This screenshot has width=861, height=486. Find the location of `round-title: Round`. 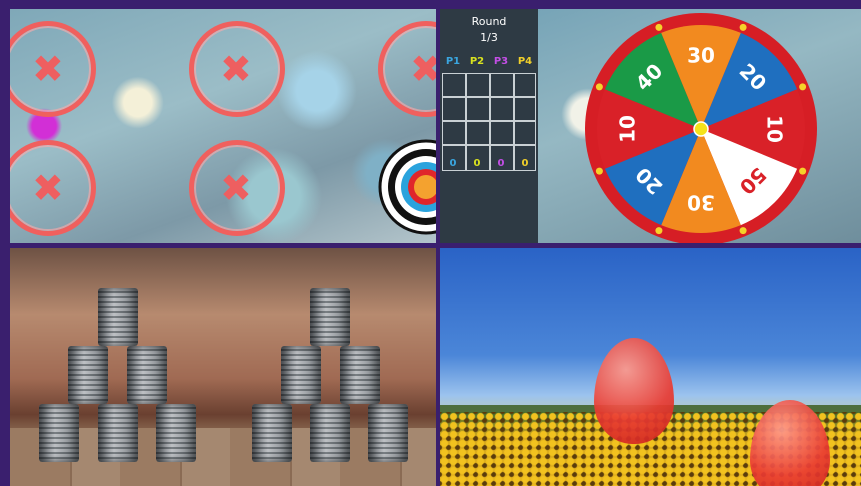

round-title: Round is located at coordinates (489, 21).